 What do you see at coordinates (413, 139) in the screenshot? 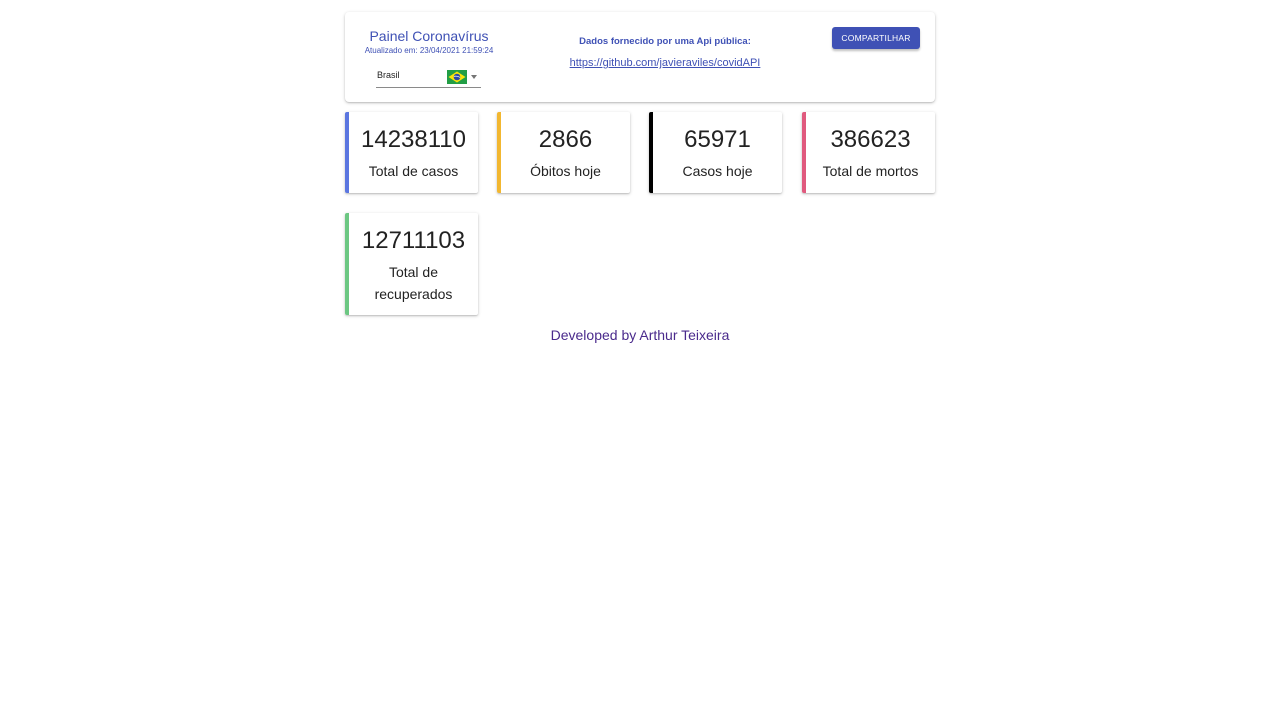
I see `stat-value: 14238110` at bounding box center [413, 139].